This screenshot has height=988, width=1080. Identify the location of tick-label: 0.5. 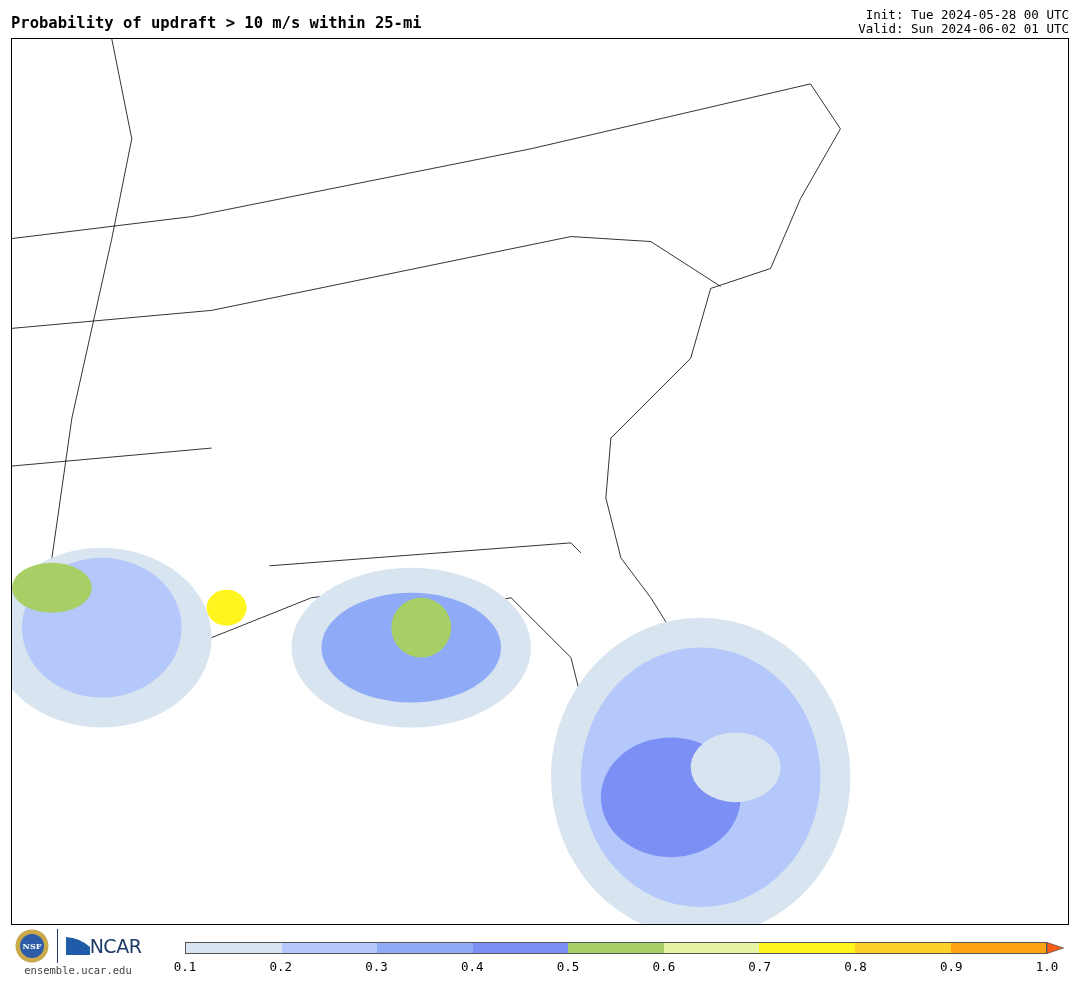
(568, 967).